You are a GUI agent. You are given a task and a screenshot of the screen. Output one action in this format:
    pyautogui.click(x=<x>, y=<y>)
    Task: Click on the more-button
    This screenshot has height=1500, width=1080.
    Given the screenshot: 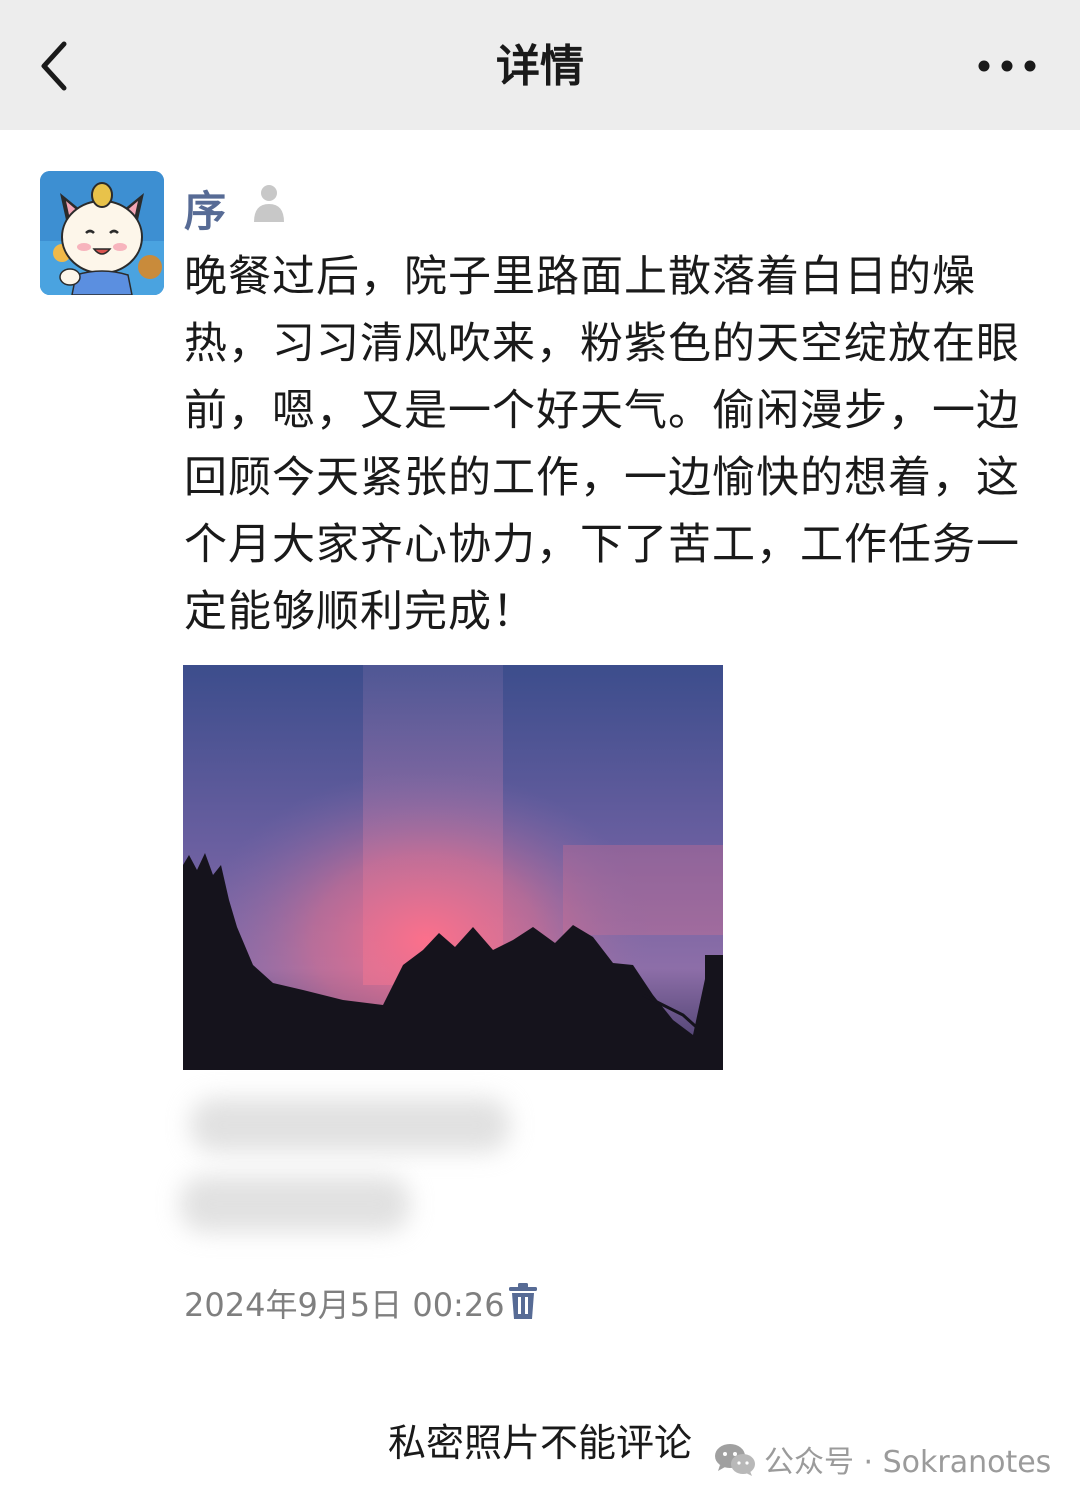 What is the action you would take?
    pyautogui.click(x=1007, y=65)
    